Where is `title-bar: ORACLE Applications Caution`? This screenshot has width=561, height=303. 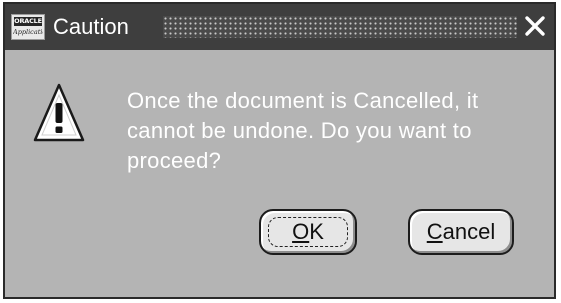 title-bar: ORACLE Applications Caution is located at coordinates (279, 27).